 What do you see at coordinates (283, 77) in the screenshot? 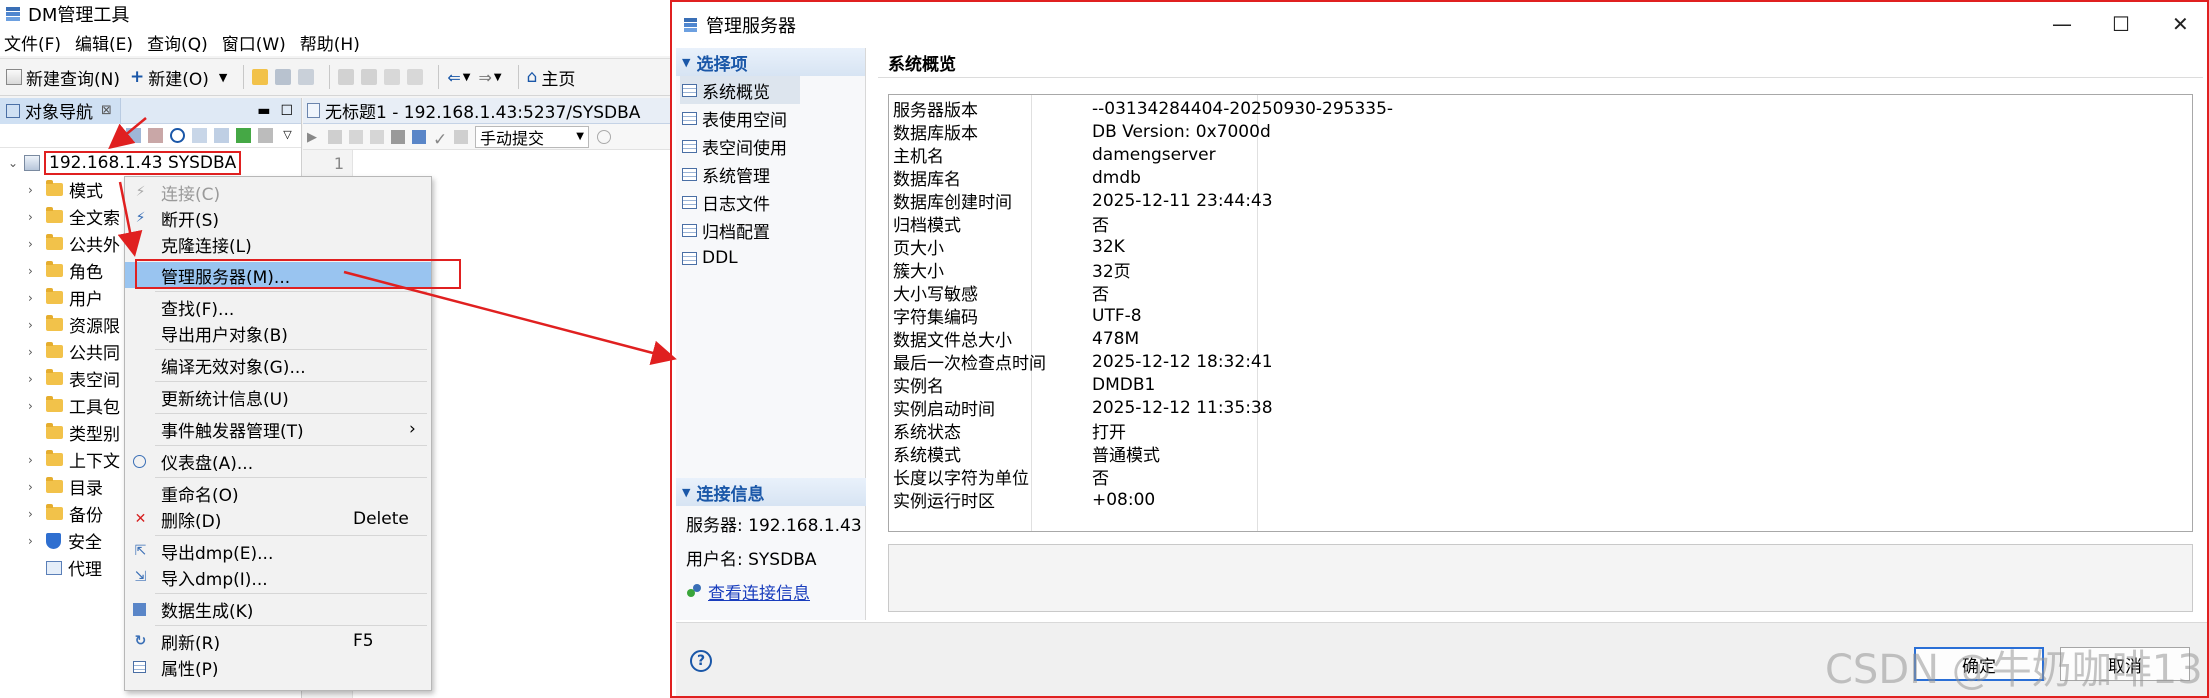
I see `save-icon` at bounding box center [283, 77].